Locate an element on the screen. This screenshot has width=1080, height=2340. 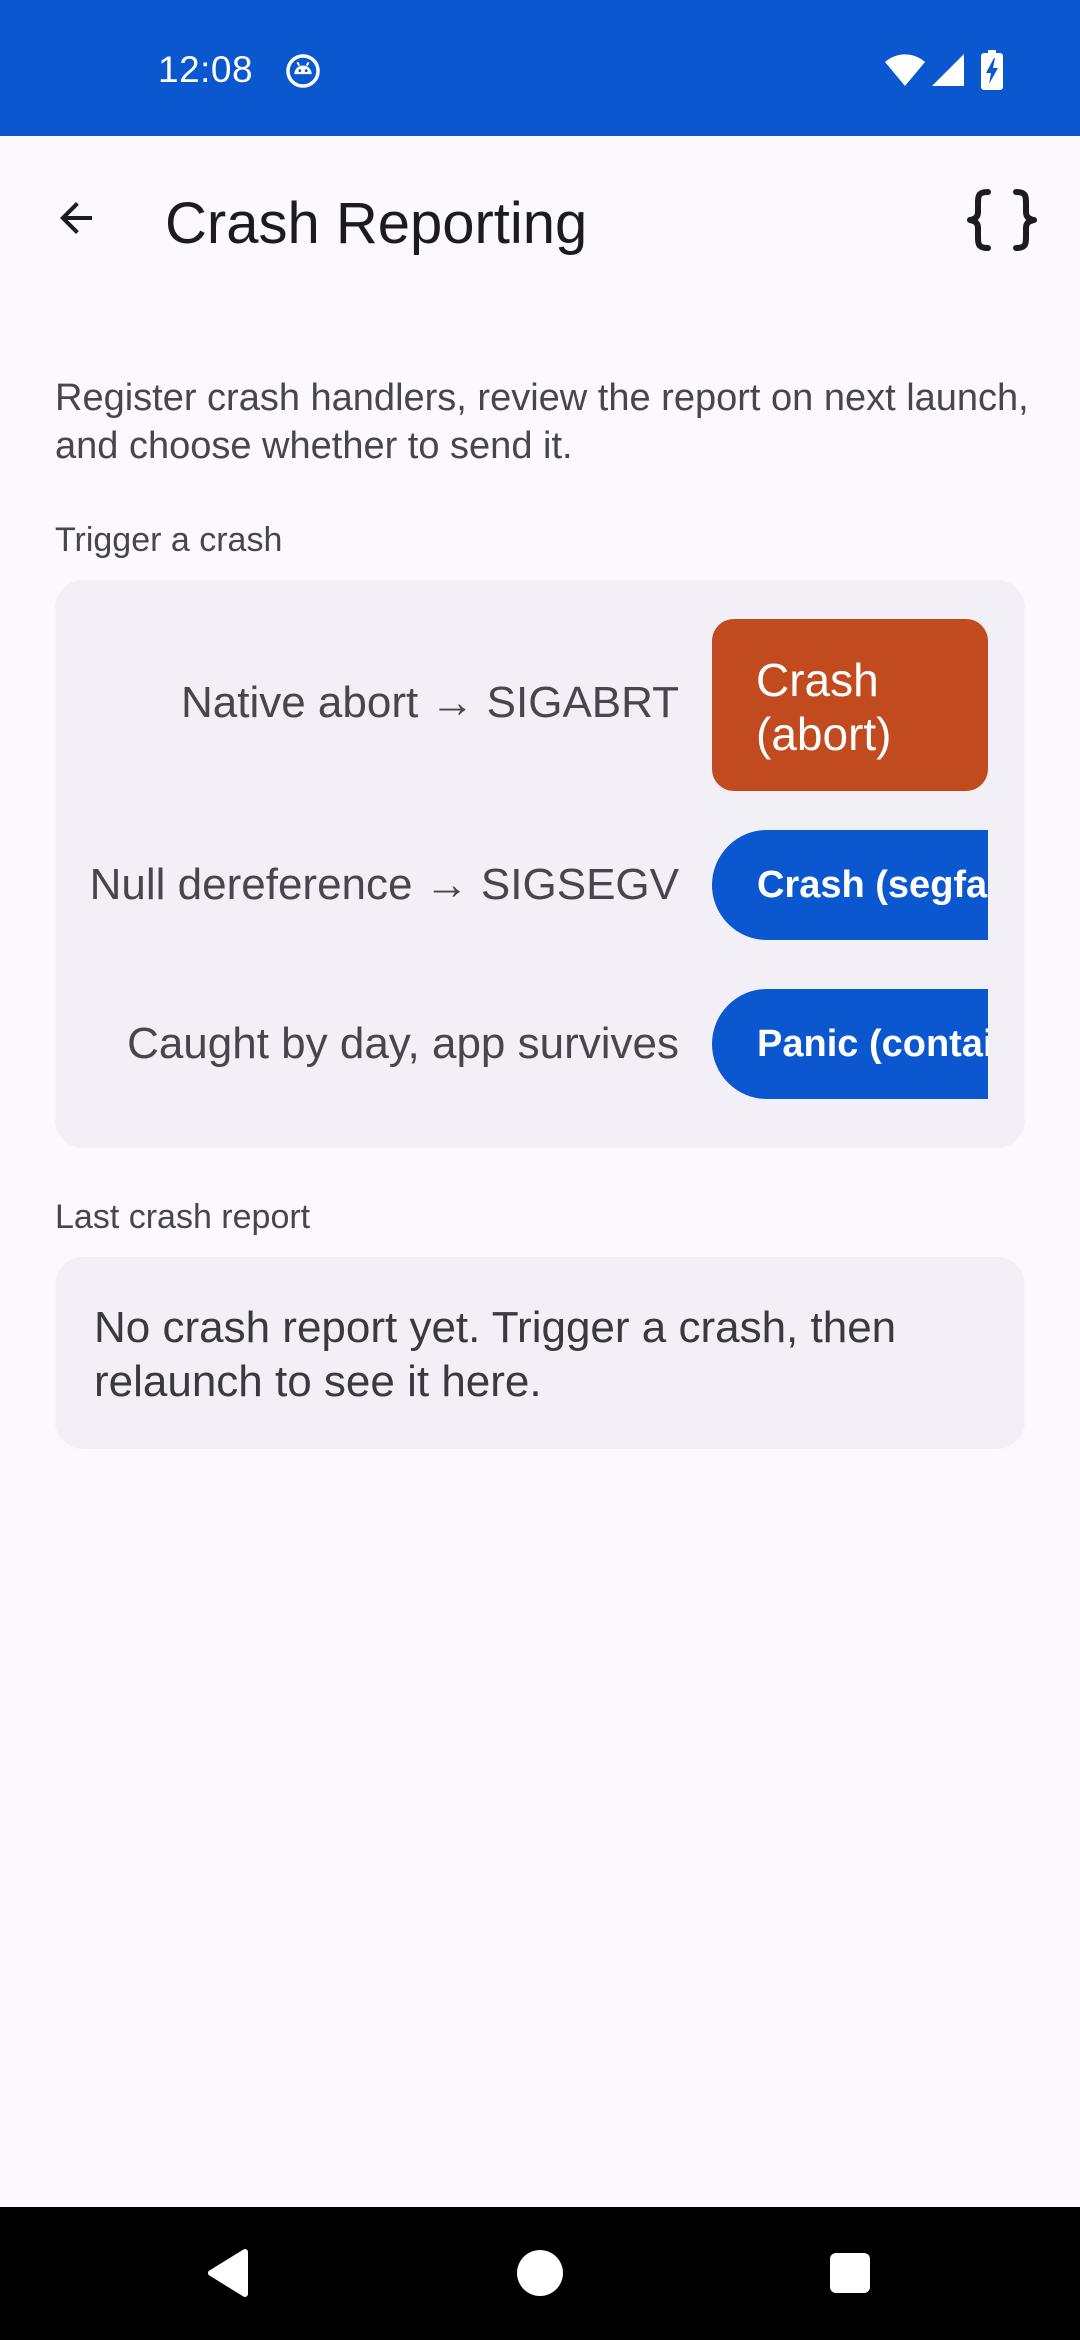
crash-row-label: Null dereference → SIGSEGV is located at coordinates (384, 884).